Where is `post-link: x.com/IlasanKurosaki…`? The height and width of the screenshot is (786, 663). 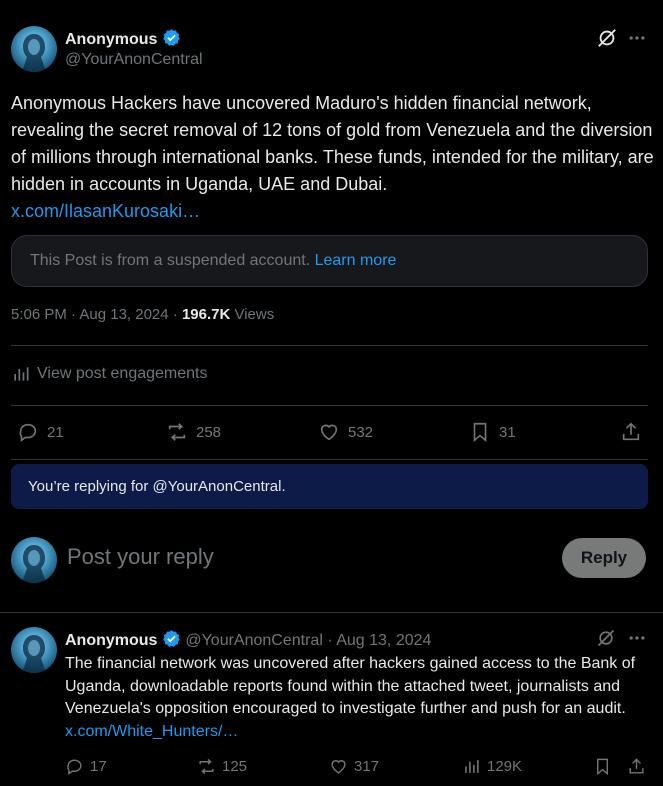
post-link: x.com/IlasanKurosaki… is located at coordinates (105, 211).